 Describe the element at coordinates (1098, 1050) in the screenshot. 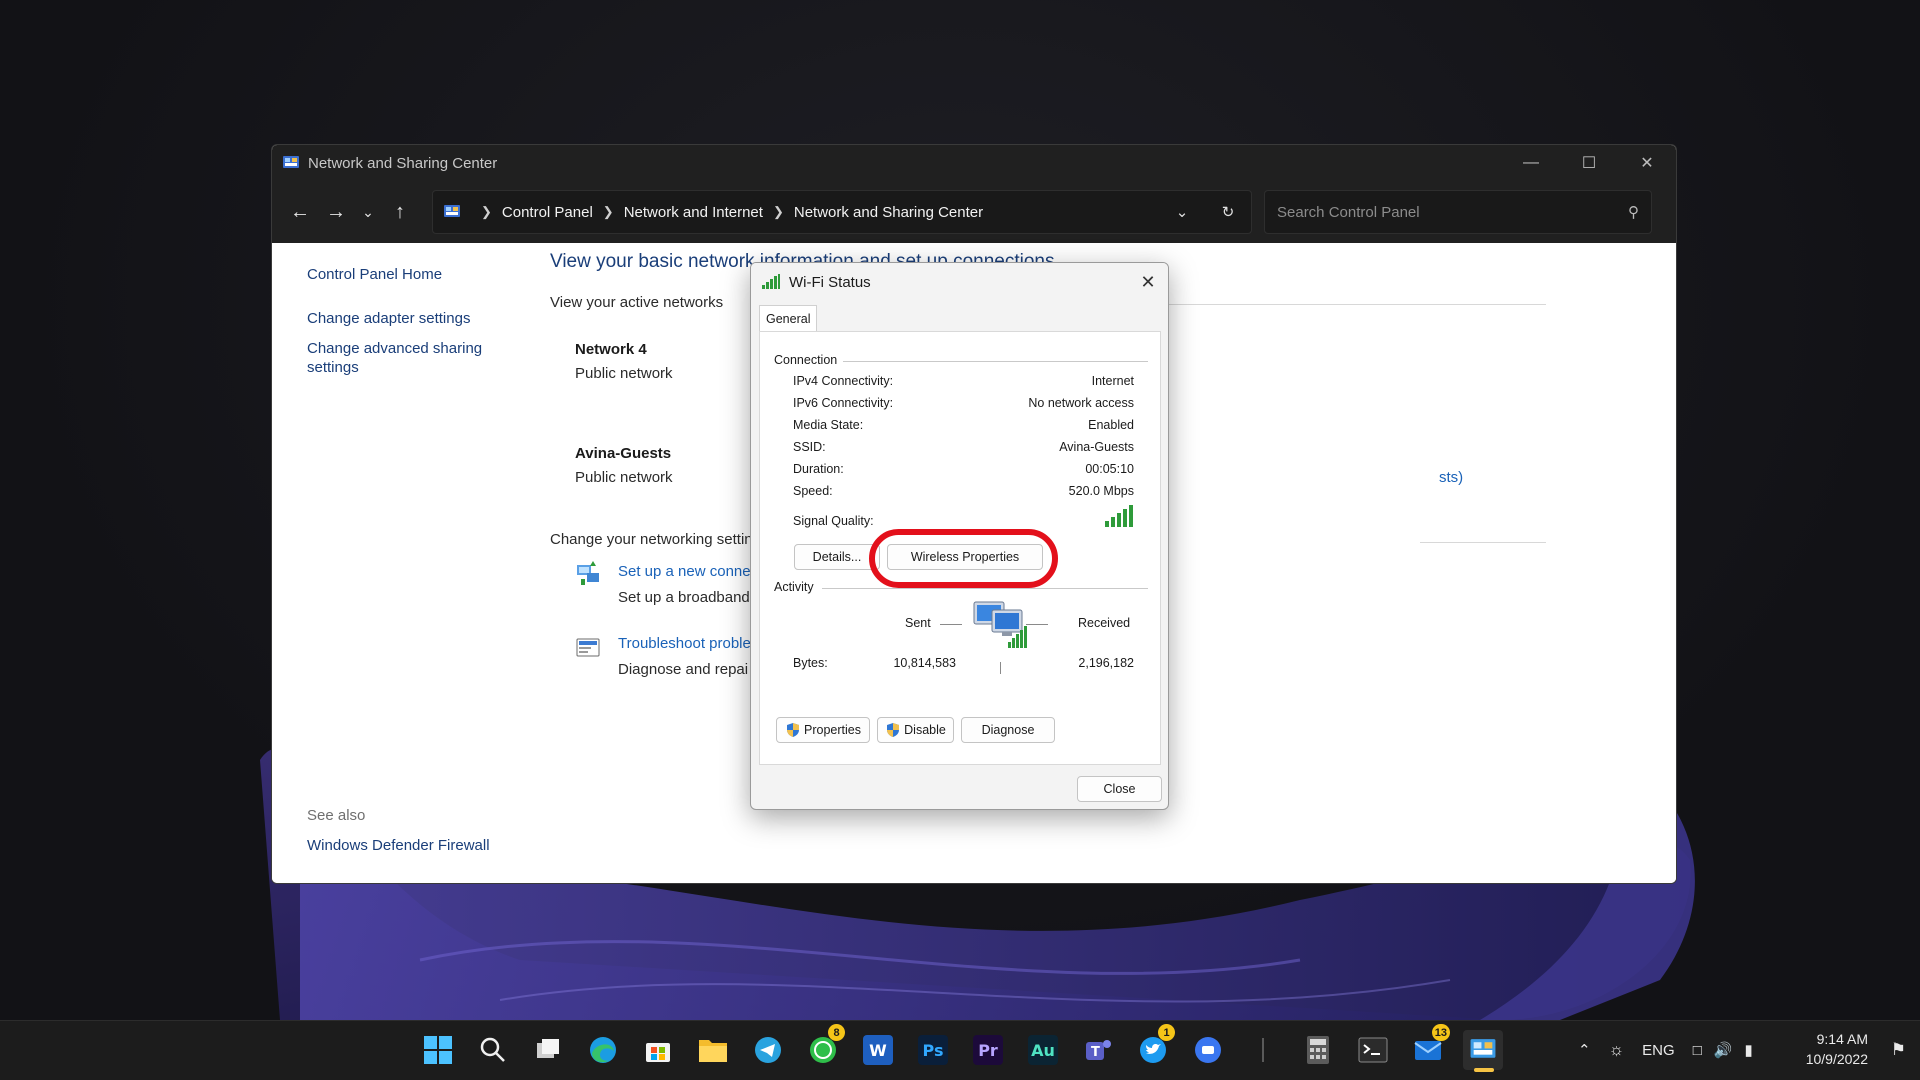

I see `teams-app: T` at that location.